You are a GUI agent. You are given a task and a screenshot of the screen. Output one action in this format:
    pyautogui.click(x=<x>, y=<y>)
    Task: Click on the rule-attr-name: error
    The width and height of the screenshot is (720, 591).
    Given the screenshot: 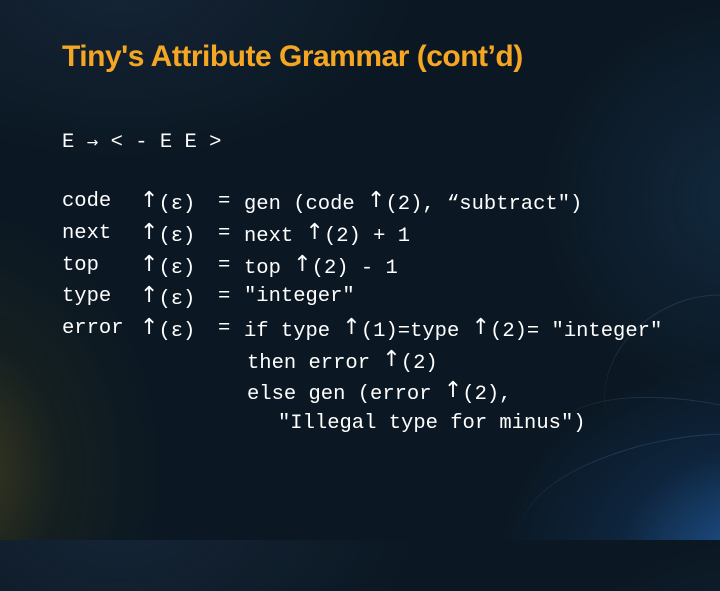 What is the action you would take?
    pyautogui.click(x=93, y=328)
    